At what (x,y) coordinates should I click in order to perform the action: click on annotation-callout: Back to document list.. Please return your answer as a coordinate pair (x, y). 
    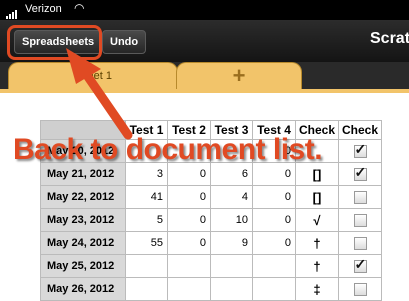
    Looking at the image, I should click on (168, 149).